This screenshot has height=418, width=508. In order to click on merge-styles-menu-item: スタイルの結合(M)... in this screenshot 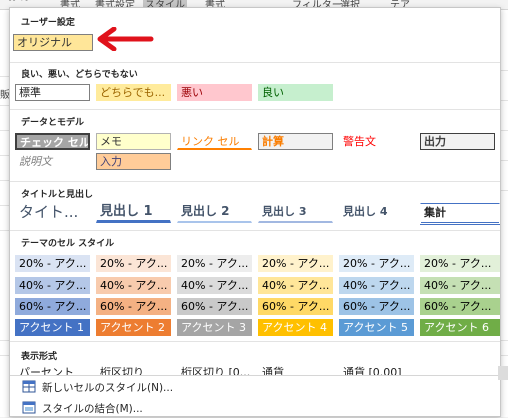, I will do `click(166, 408)`.